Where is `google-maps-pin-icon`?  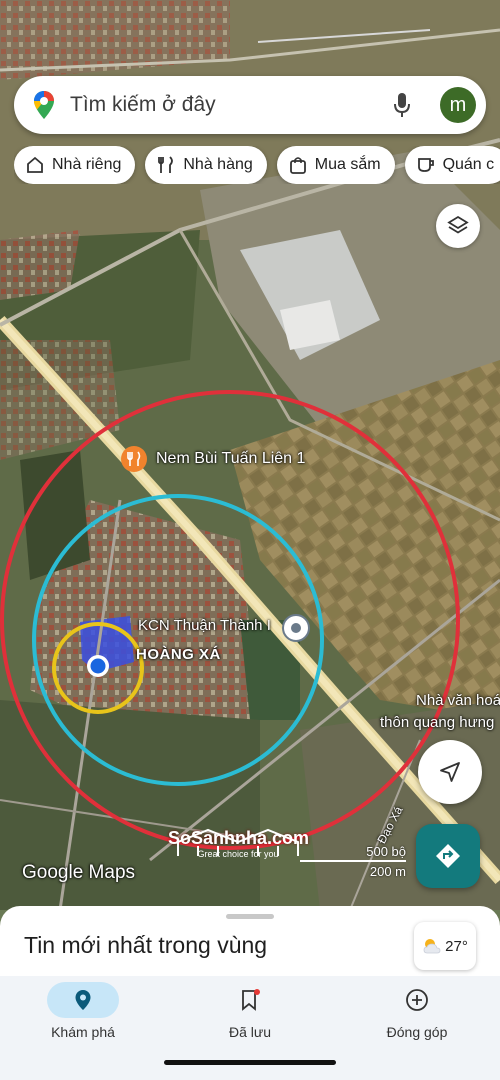 google-maps-pin-icon is located at coordinates (44, 105).